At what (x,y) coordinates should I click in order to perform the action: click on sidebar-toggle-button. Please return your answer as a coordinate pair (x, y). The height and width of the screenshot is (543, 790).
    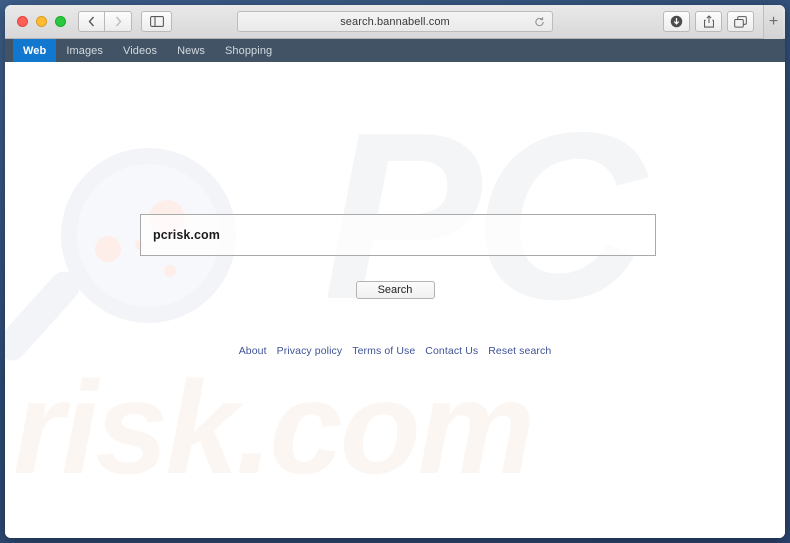
    Looking at the image, I should click on (156, 21).